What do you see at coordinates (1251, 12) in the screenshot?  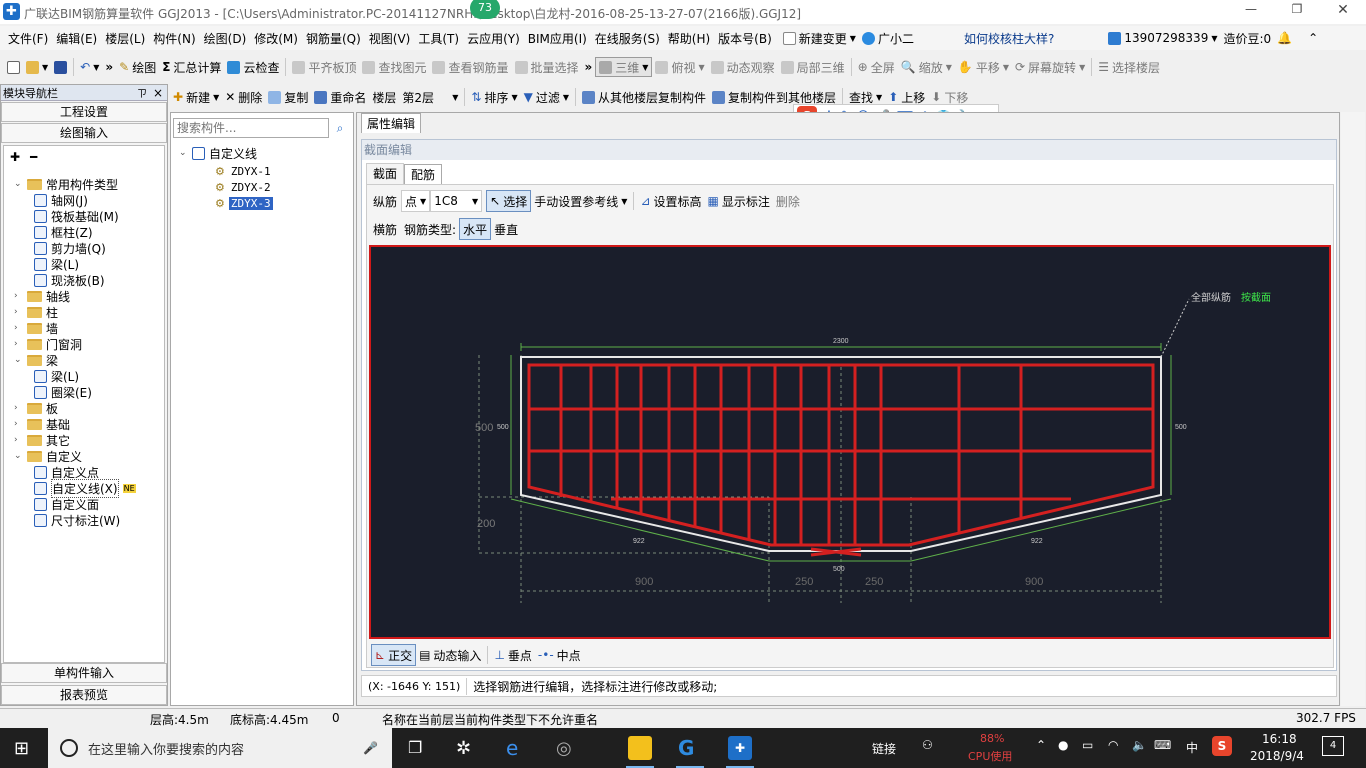 I see `minimize-button: —` at bounding box center [1251, 12].